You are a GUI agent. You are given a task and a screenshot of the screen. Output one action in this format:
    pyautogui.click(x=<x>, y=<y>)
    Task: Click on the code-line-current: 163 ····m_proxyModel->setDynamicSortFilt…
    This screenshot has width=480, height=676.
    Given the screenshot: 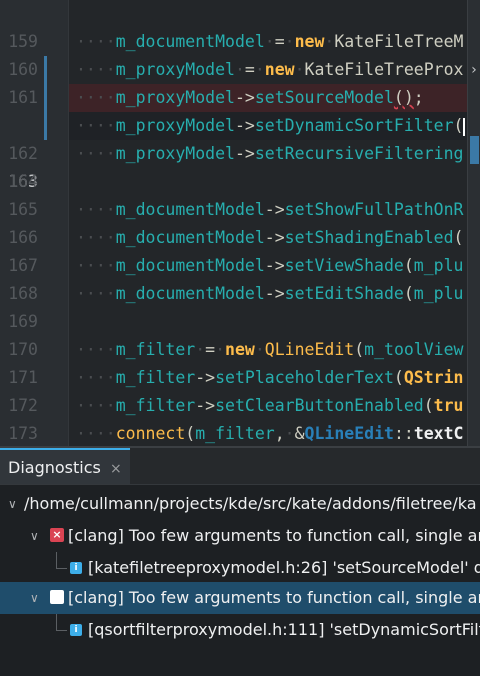 What is the action you would take?
    pyautogui.click(x=240, y=151)
    